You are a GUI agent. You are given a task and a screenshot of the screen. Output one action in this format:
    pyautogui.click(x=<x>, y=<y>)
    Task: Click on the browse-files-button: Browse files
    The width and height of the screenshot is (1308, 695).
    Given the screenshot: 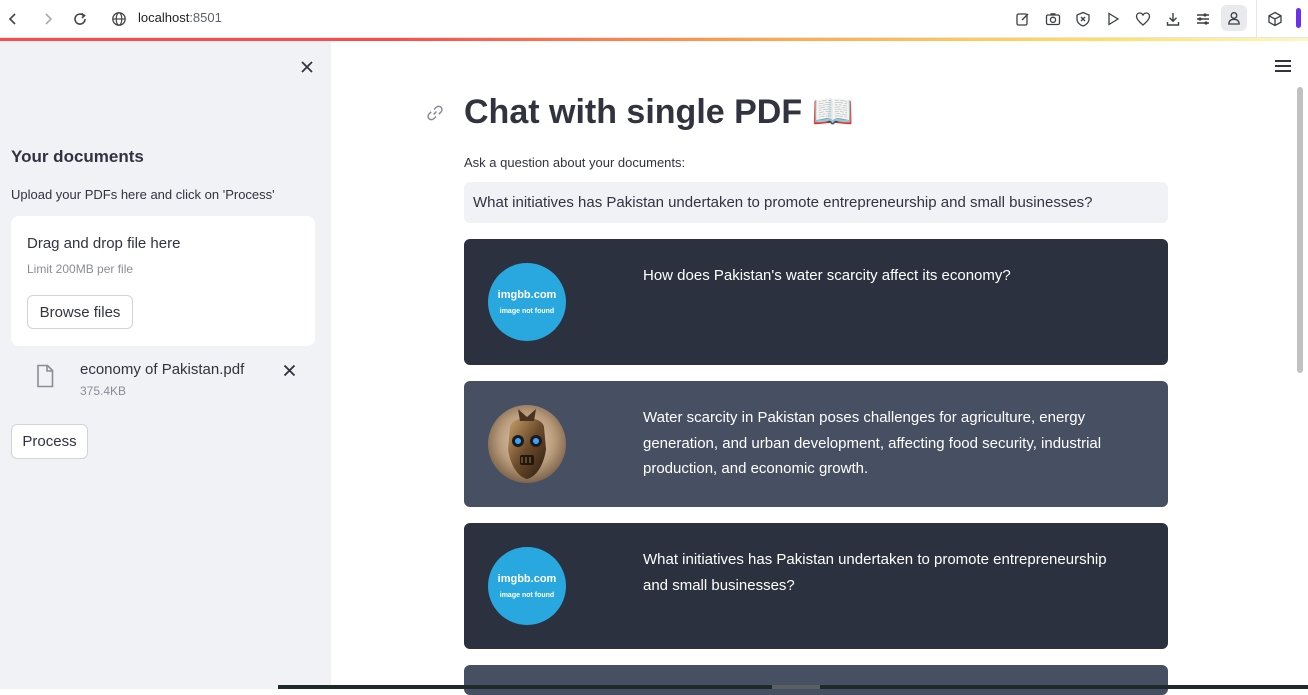 What is the action you would take?
    pyautogui.click(x=80, y=312)
    